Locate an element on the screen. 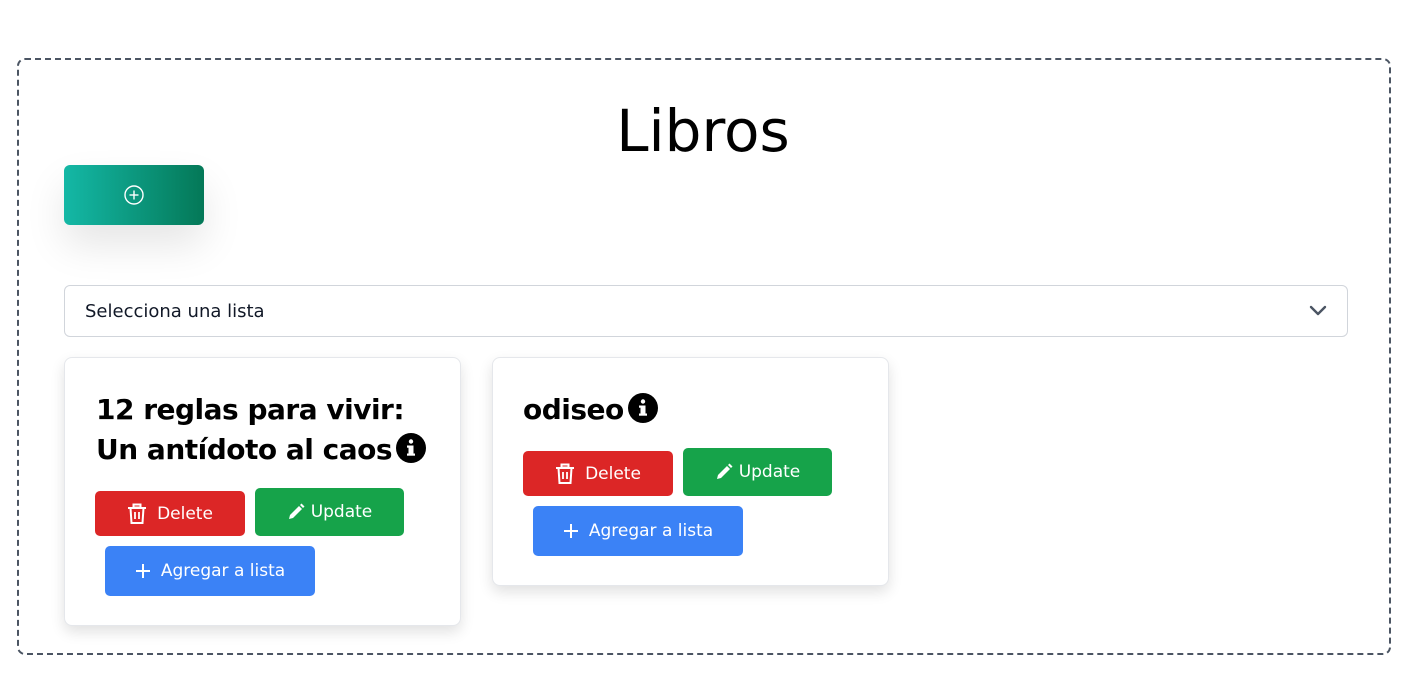  book-title-text: odiseo is located at coordinates (573, 409).